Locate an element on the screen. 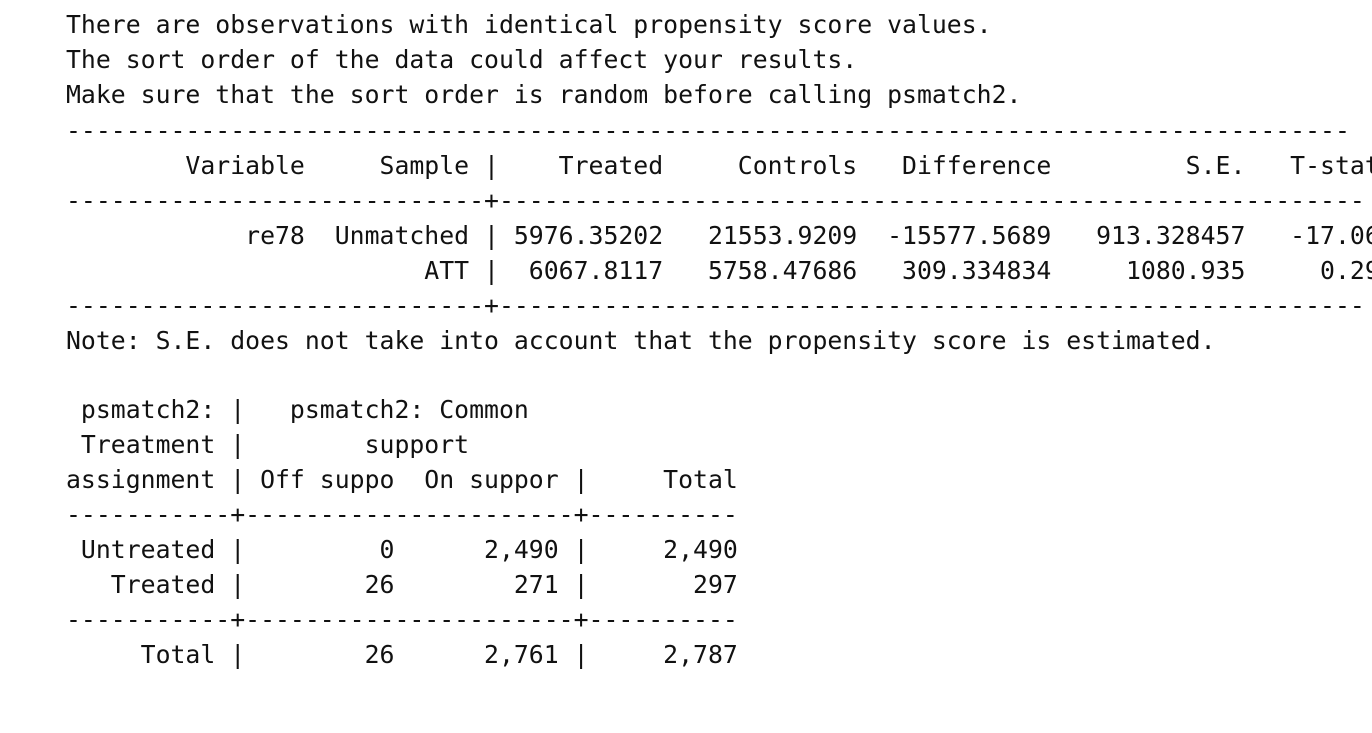  table-row: Untreated | 0 2,490 | 2,490 is located at coordinates (409, 549).